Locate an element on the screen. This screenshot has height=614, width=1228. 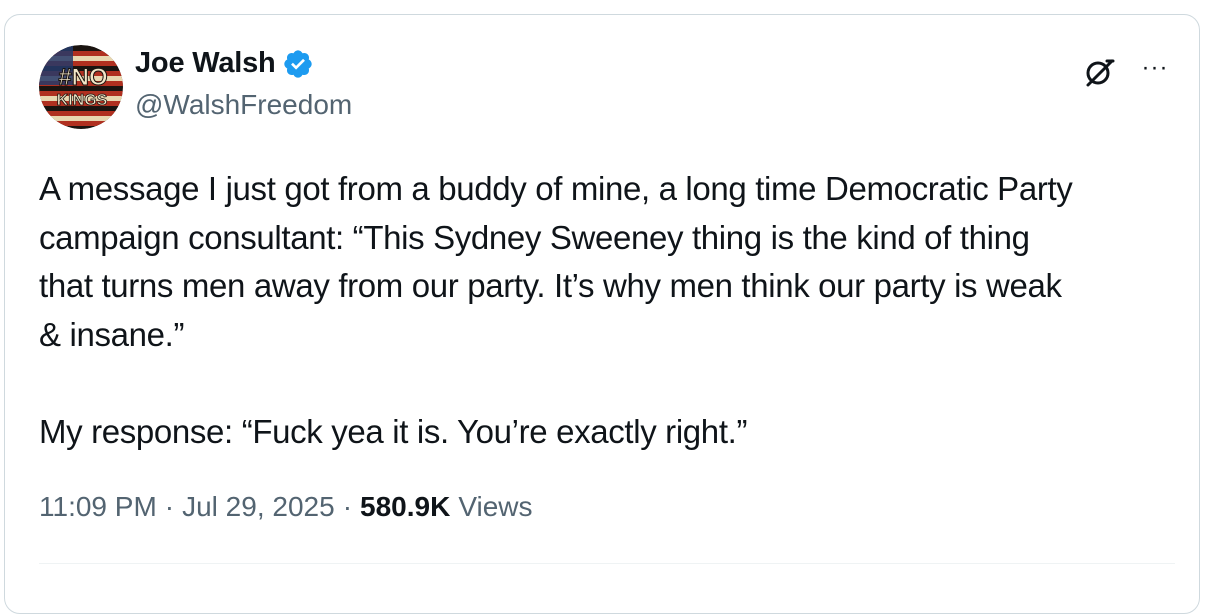
tweet-meta: 11:09 PM · Jul 29, 2025 · 580.9K Views is located at coordinates (286, 507).